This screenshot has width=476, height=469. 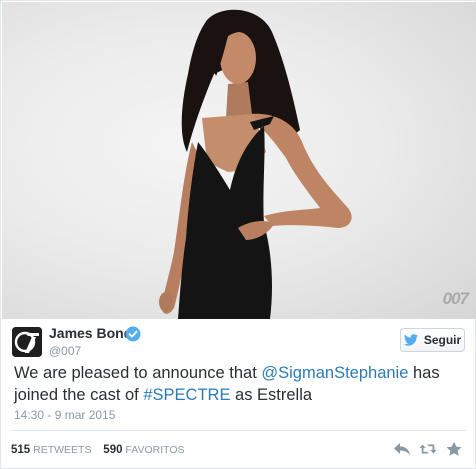 I want to click on favorite-icon, so click(x=454, y=448).